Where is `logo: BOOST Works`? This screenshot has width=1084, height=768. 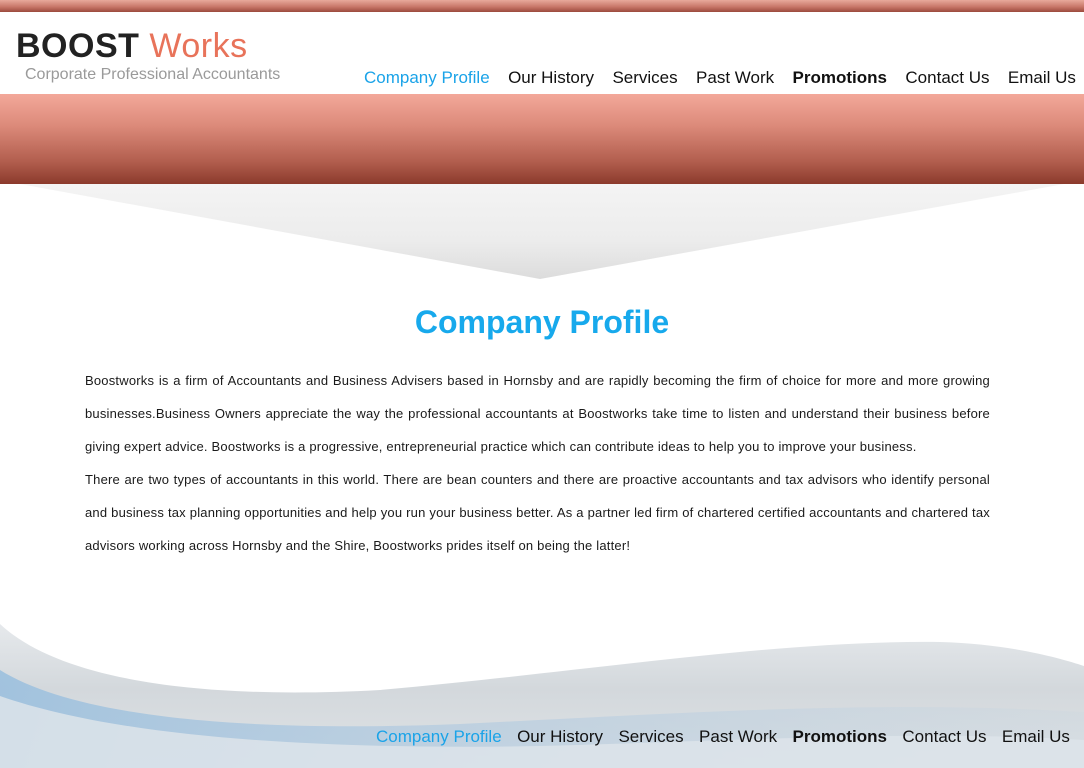
logo: BOOST Works is located at coordinates (132, 46).